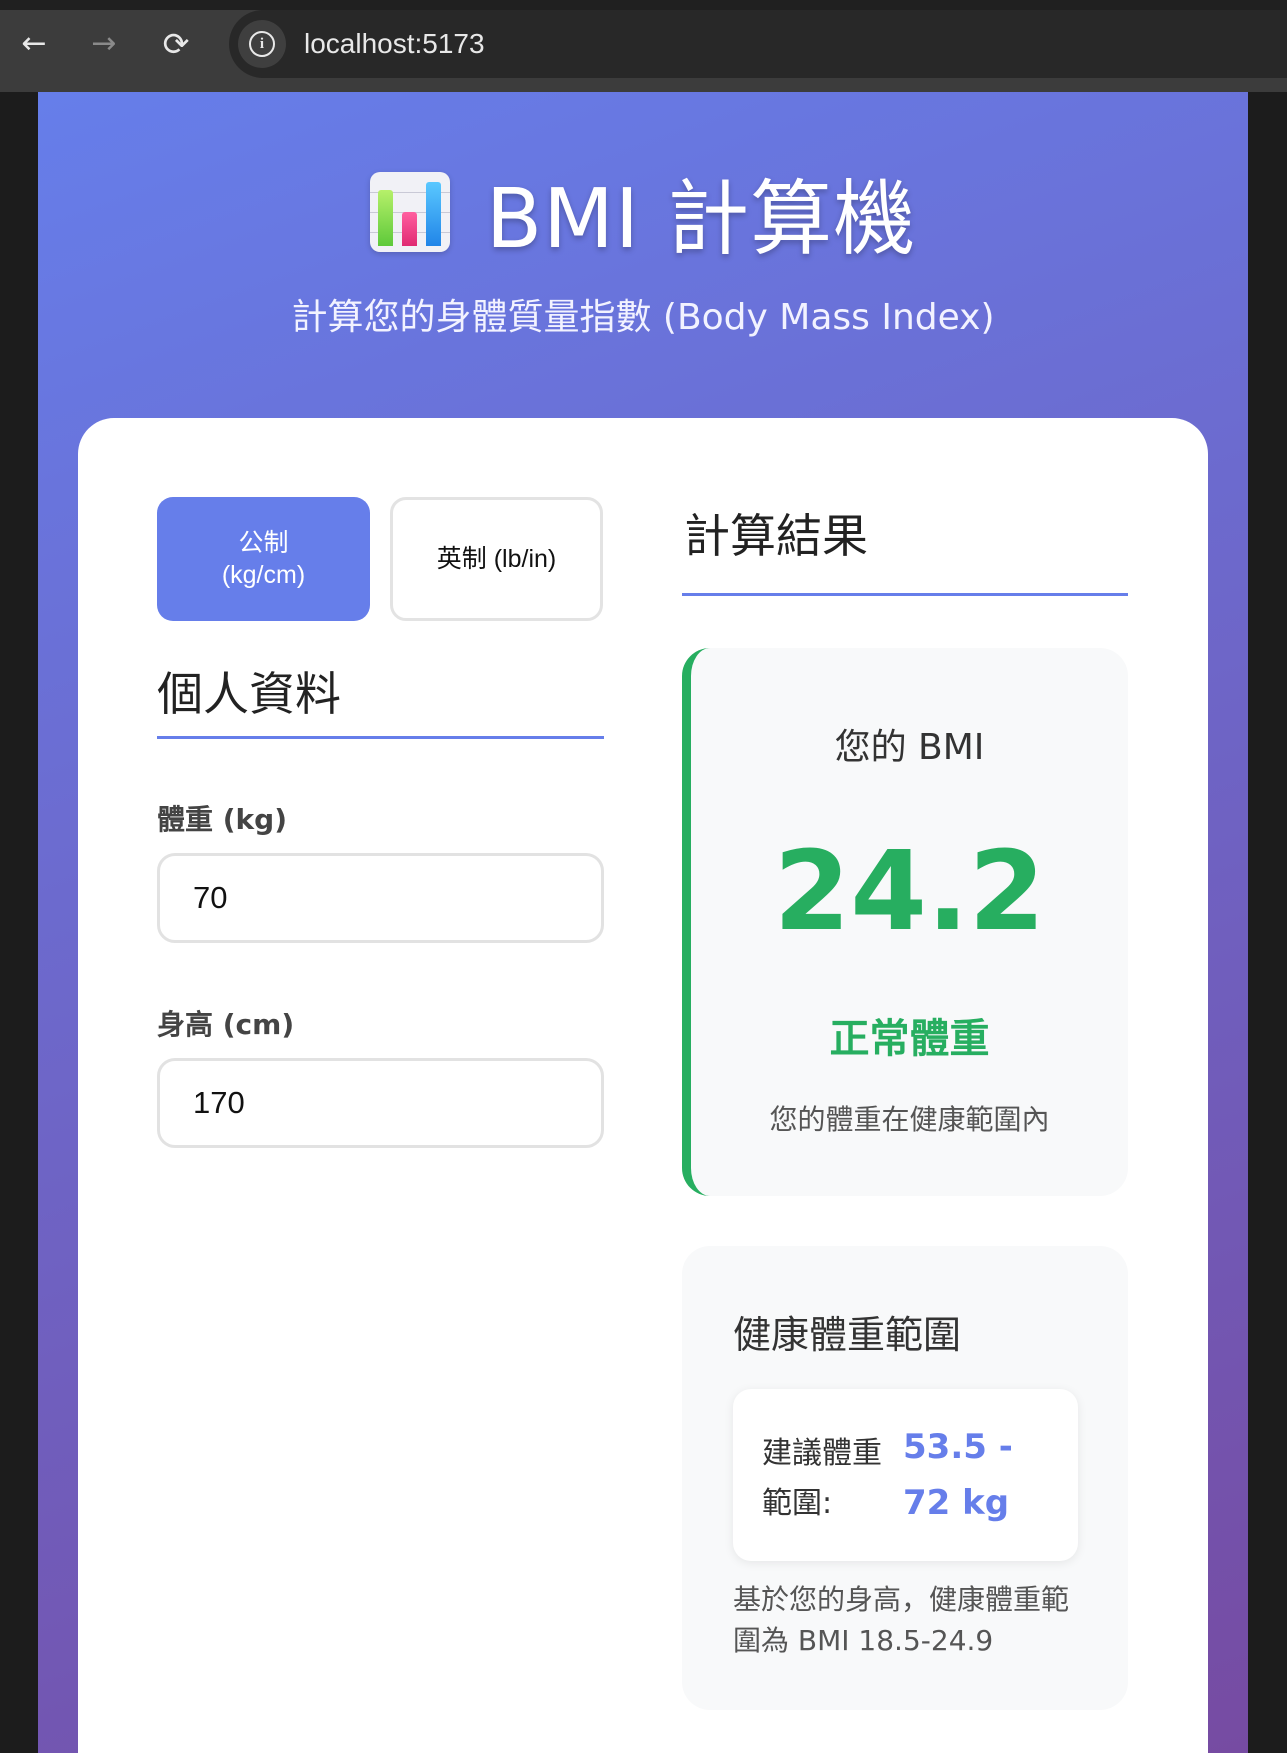 This screenshot has width=1287, height=1753. What do you see at coordinates (905, 594) in the screenshot?
I see `results-underline` at bounding box center [905, 594].